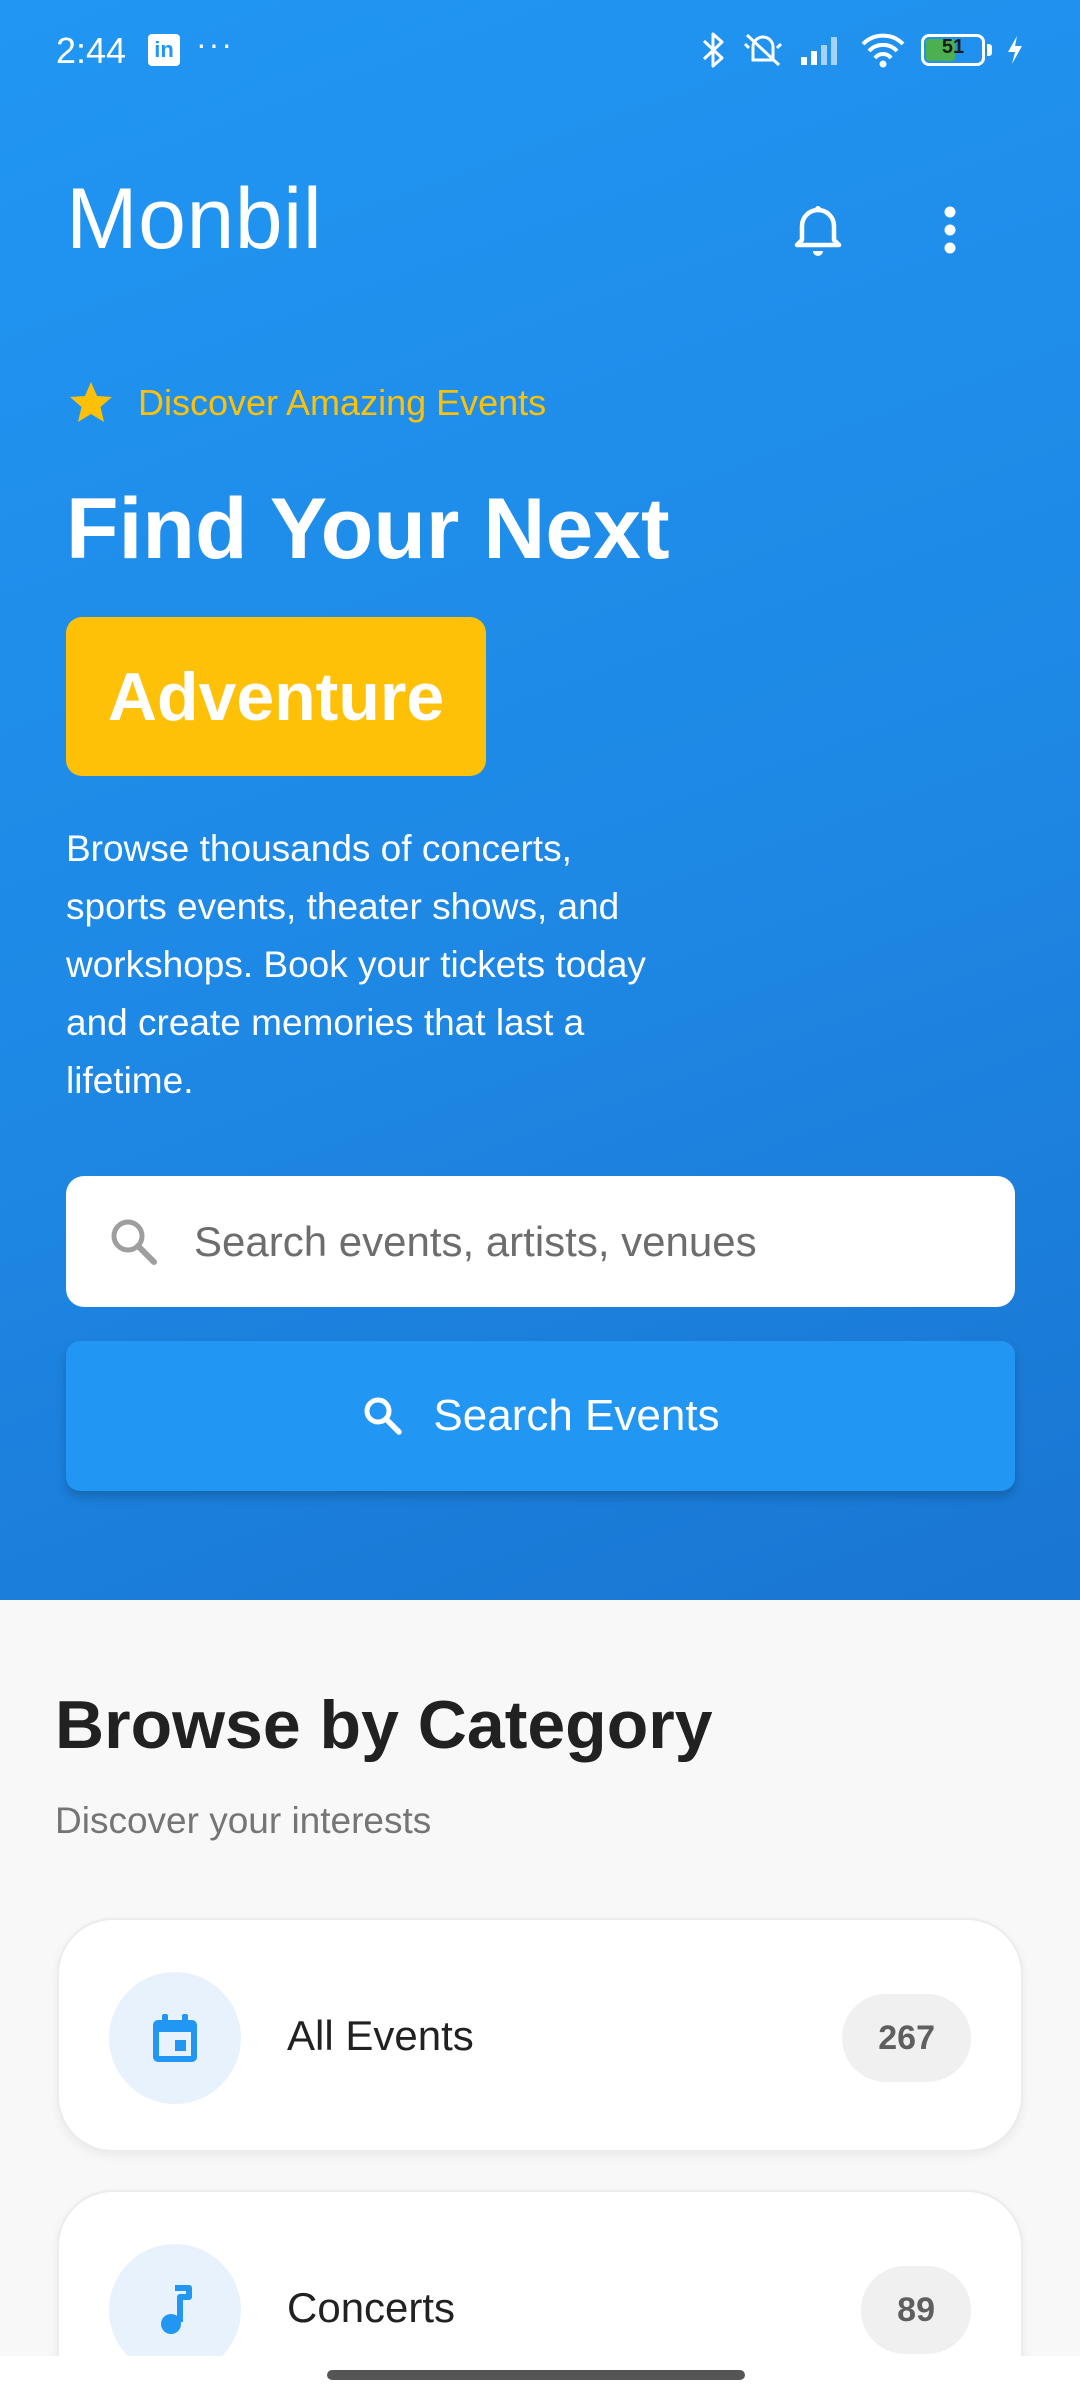  What do you see at coordinates (1015, 50) in the screenshot?
I see `charging-icon` at bounding box center [1015, 50].